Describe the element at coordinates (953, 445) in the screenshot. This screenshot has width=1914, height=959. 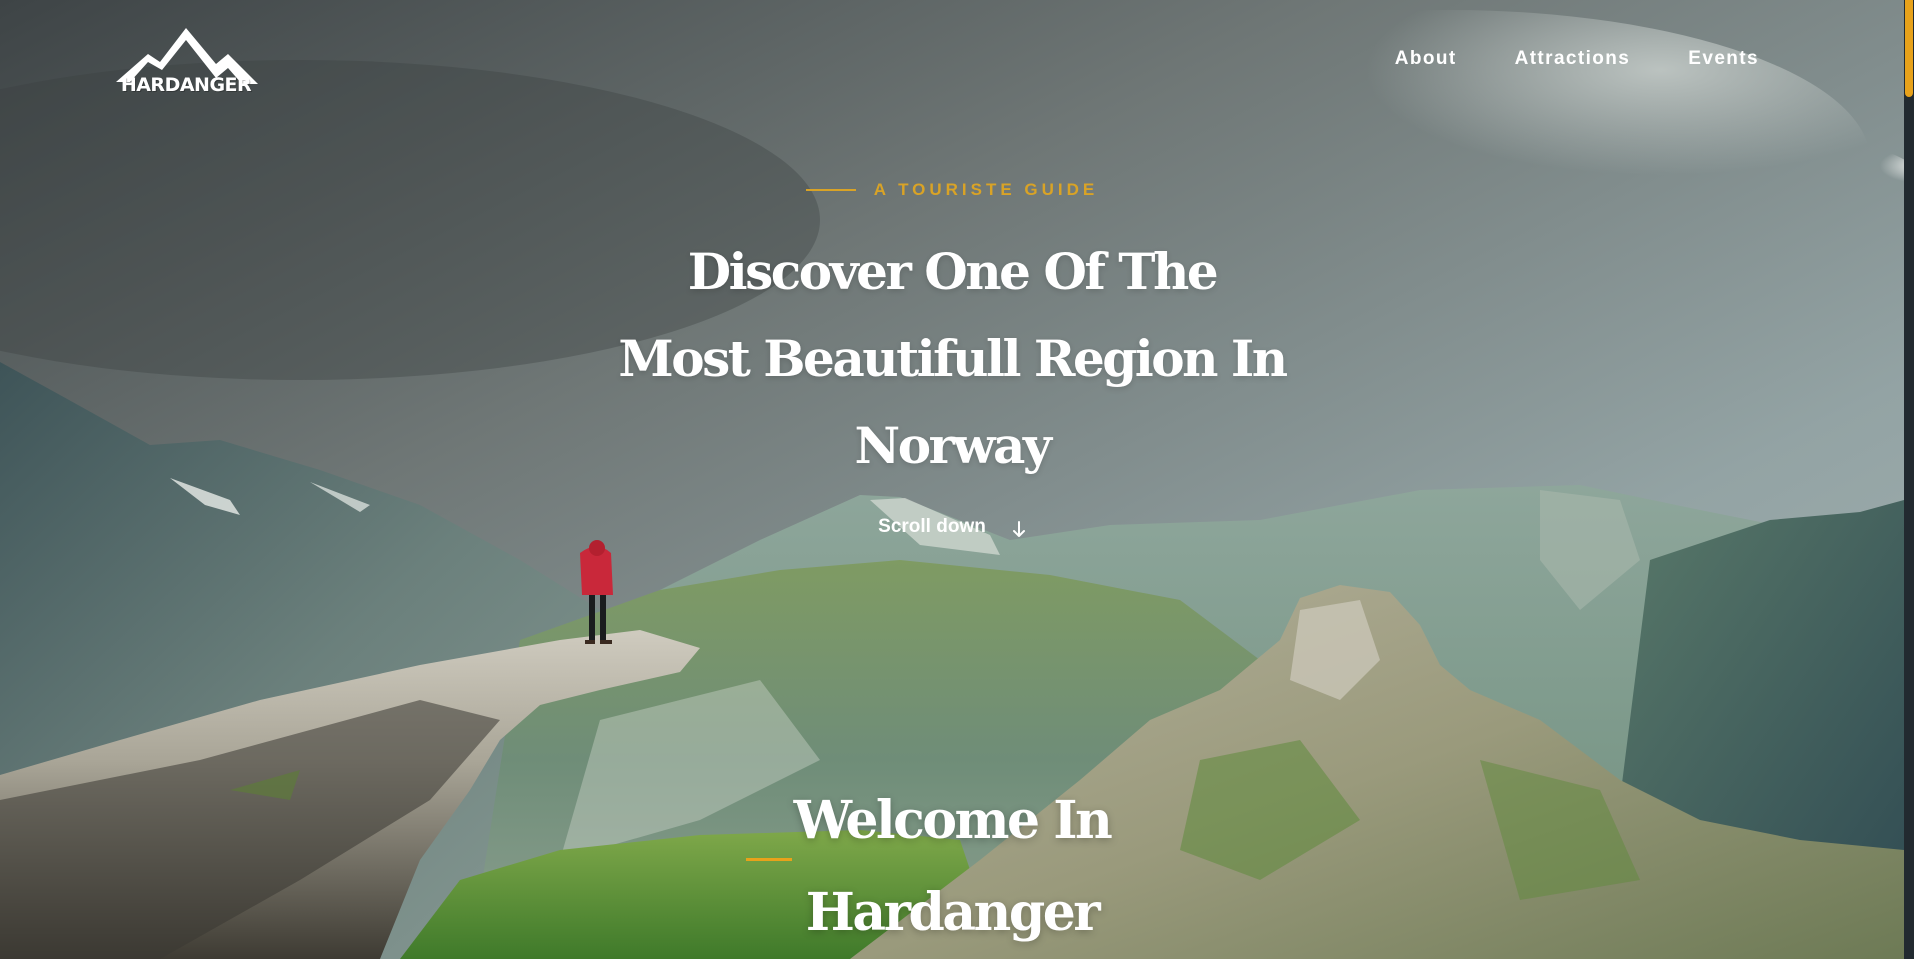
I see `hero-title-line-3: Norway` at that location.